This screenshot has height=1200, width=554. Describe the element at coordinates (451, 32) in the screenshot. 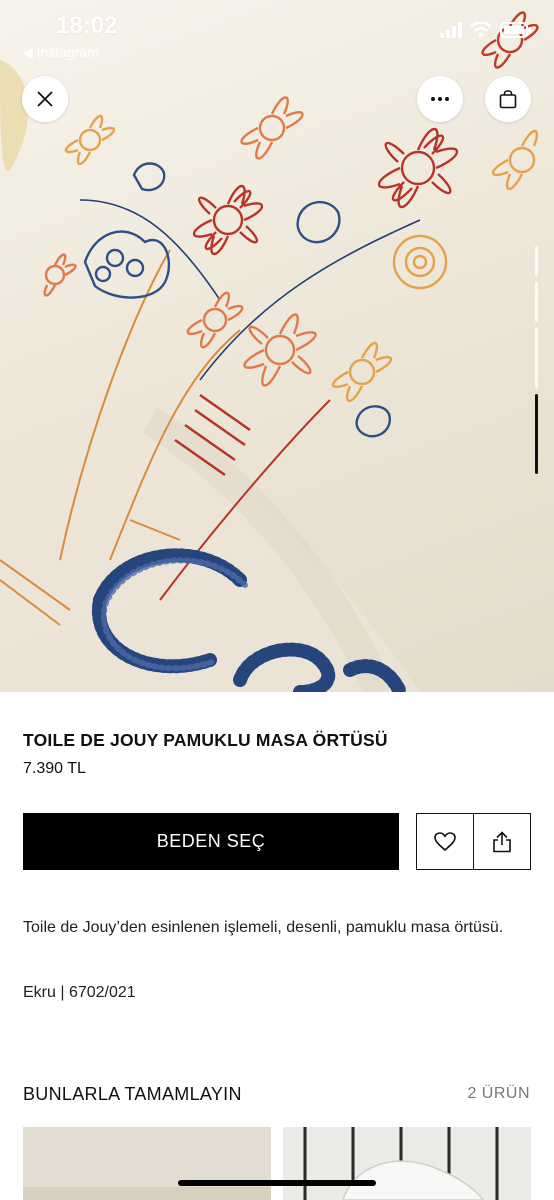

I see `signal-icon` at that location.